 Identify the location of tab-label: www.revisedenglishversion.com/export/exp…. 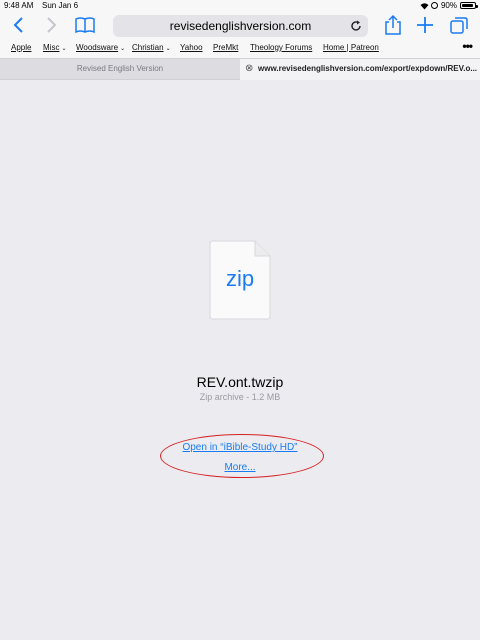
(368, 68).